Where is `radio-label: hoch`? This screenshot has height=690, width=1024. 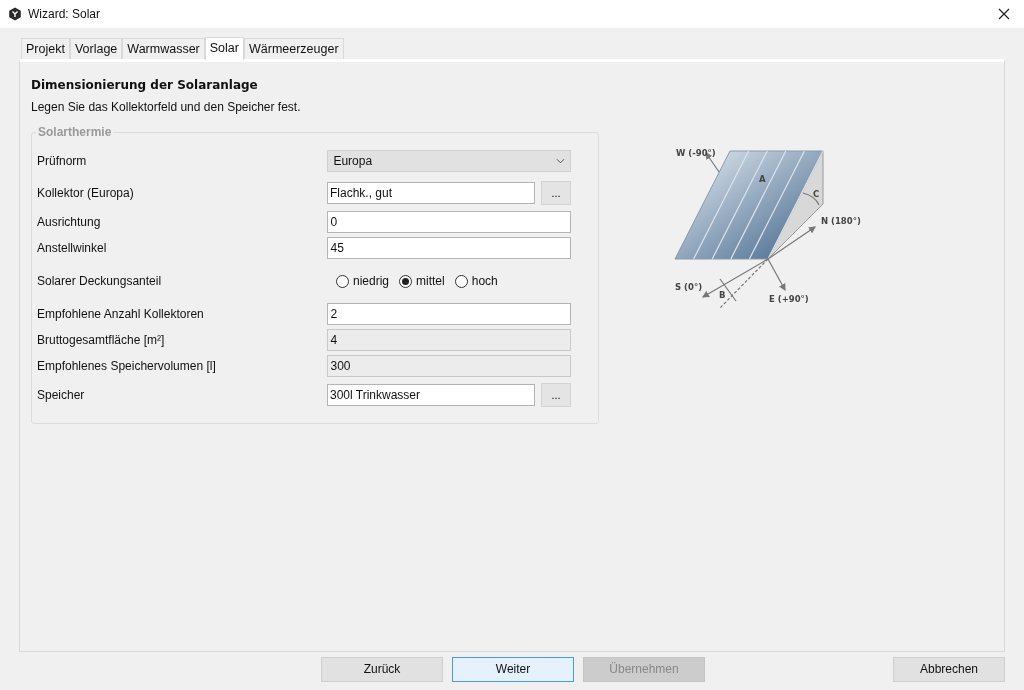 radio-label: hoch is located at coordinates (484, 281).